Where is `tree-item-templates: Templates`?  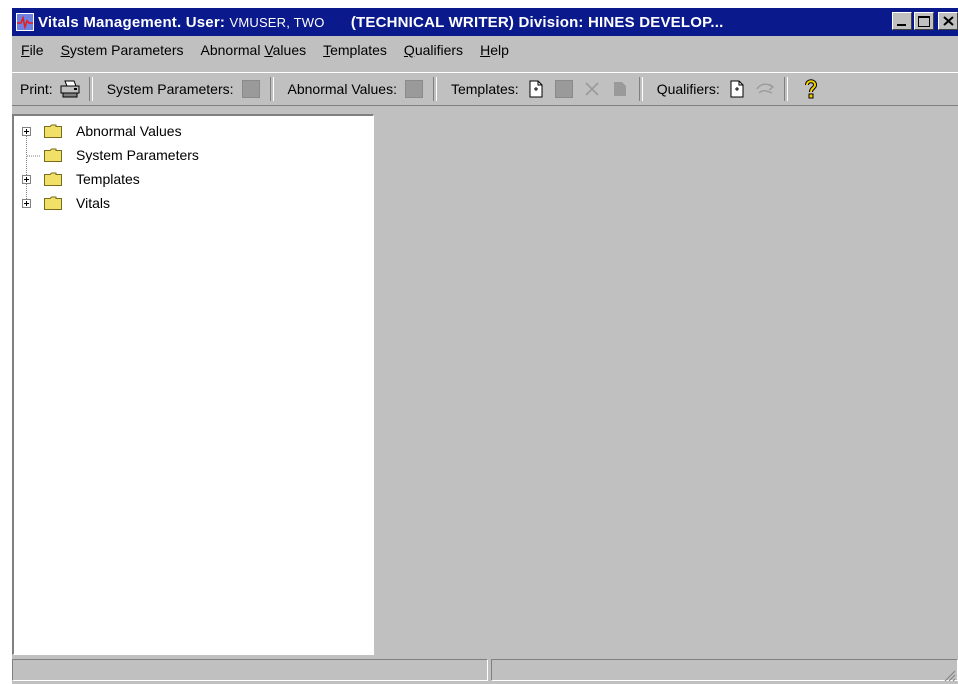
tree-item-templates: Templates is located at coordinates (194, 179).